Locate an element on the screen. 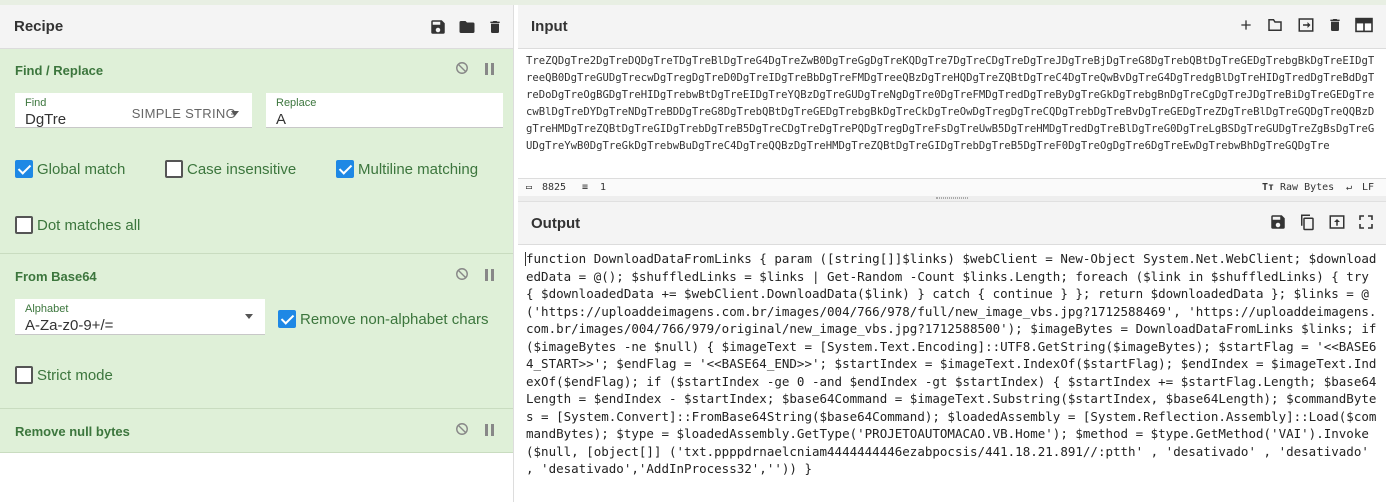 This screenshot has width=1386, height=502. eol-icon: ↵ is located at coordinates (1349, 187).